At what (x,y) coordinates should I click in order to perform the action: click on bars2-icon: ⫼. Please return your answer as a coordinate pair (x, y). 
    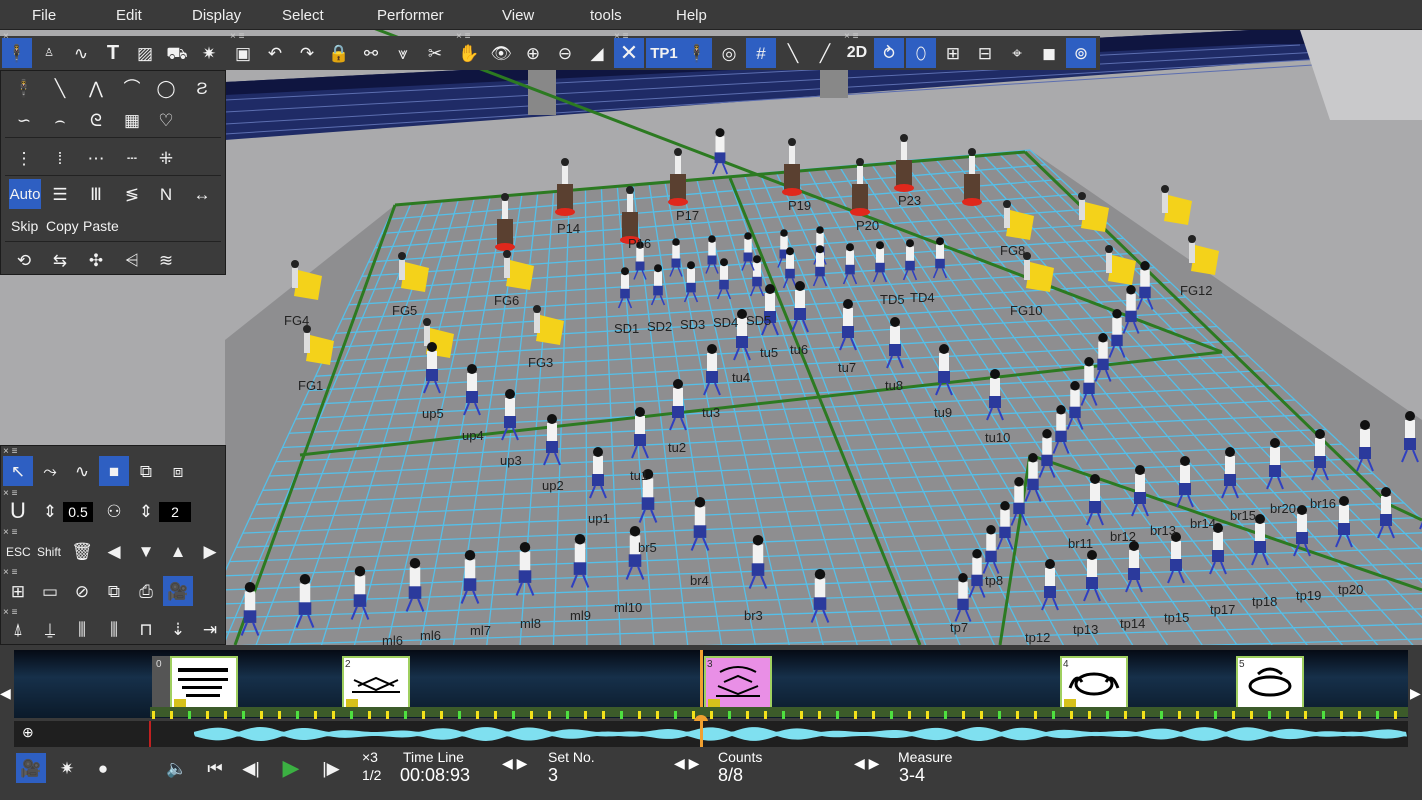
    Looking at the image, I should click on (114, 629).